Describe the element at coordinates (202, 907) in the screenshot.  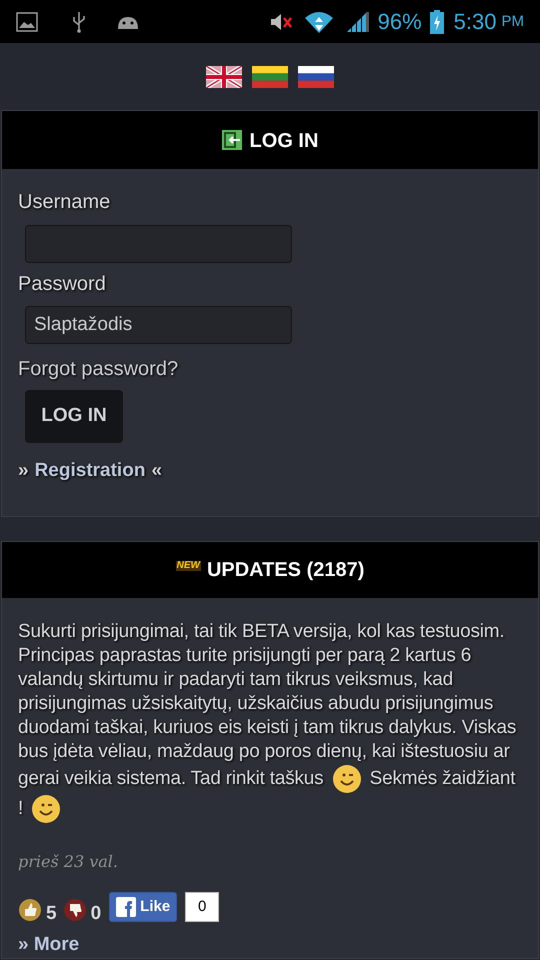
I see `like-counter: 0` at that location.